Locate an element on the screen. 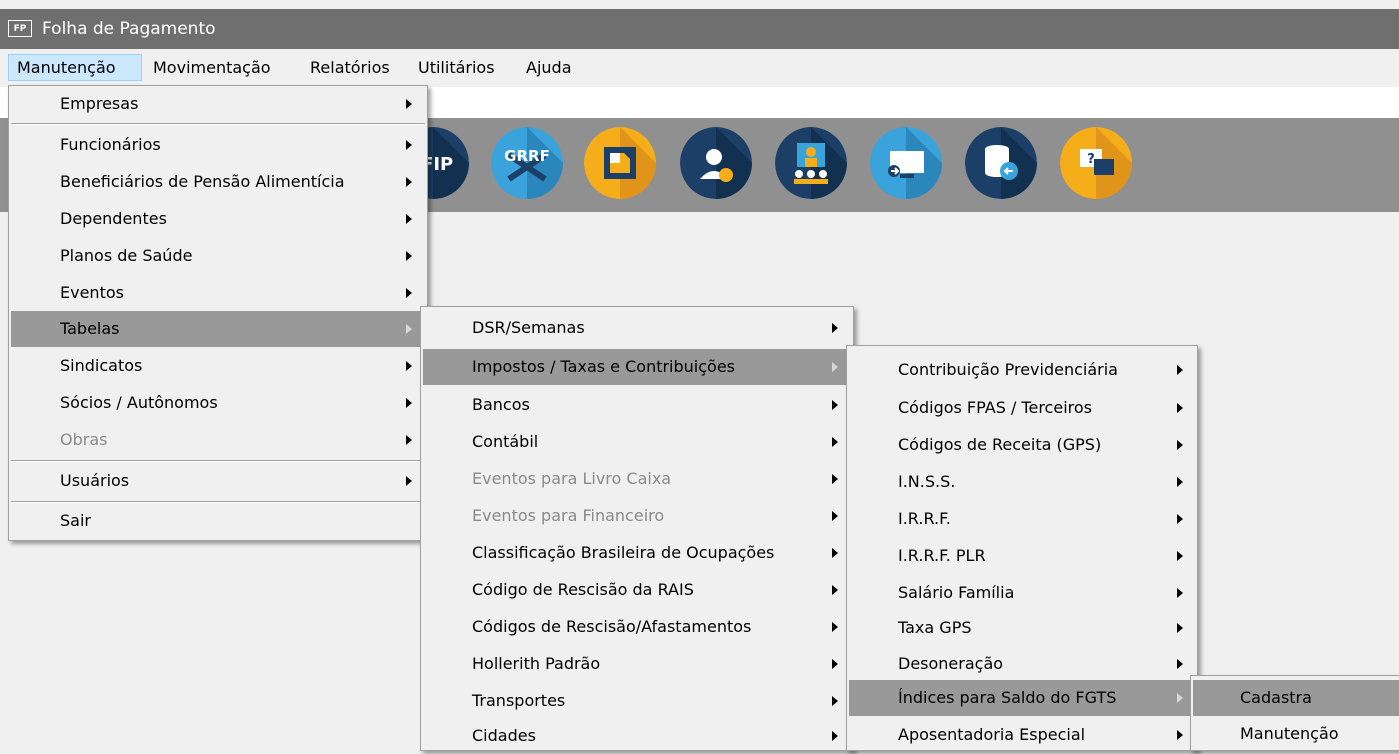 The width and height of the screenshot is (1399, 754). menu-item-irrf-plr: I.R.R.F. PLR is located at coordinates (1022, 556).